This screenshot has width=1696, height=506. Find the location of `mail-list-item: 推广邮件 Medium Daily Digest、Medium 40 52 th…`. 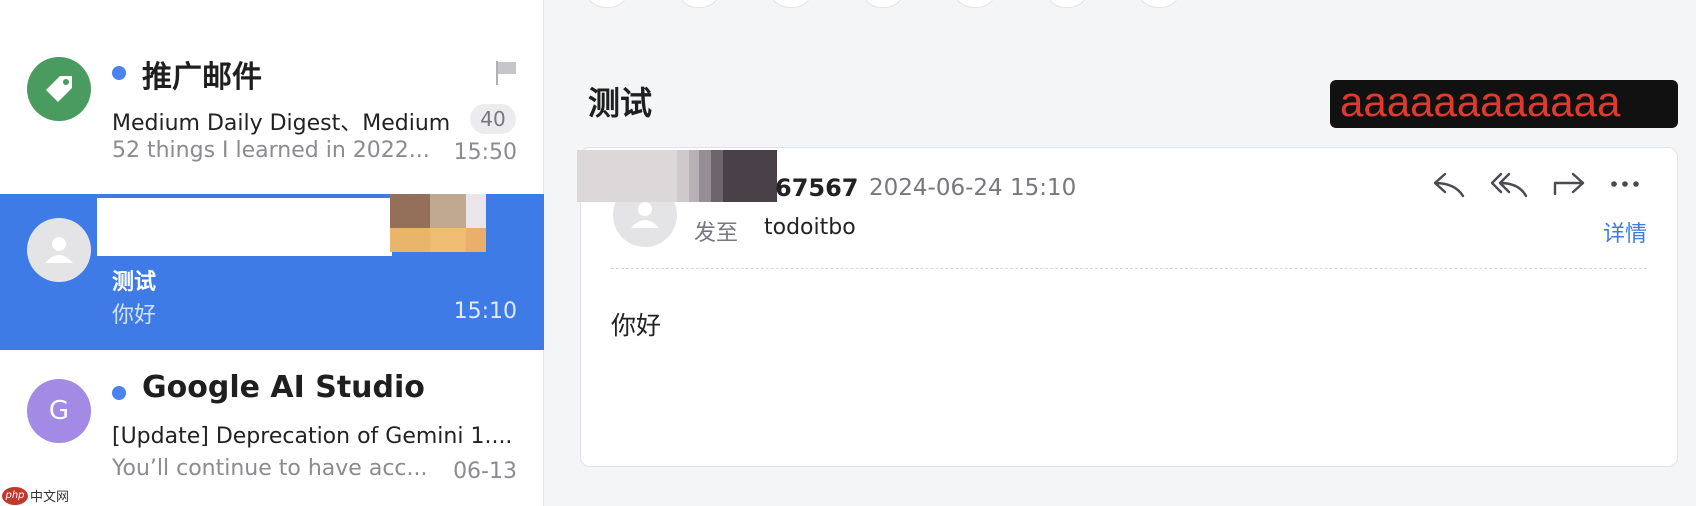

mail-list-item: 推广邮件 Medium Daily Digest、Medium 40 52 th… is located at coordinates (272, 97).